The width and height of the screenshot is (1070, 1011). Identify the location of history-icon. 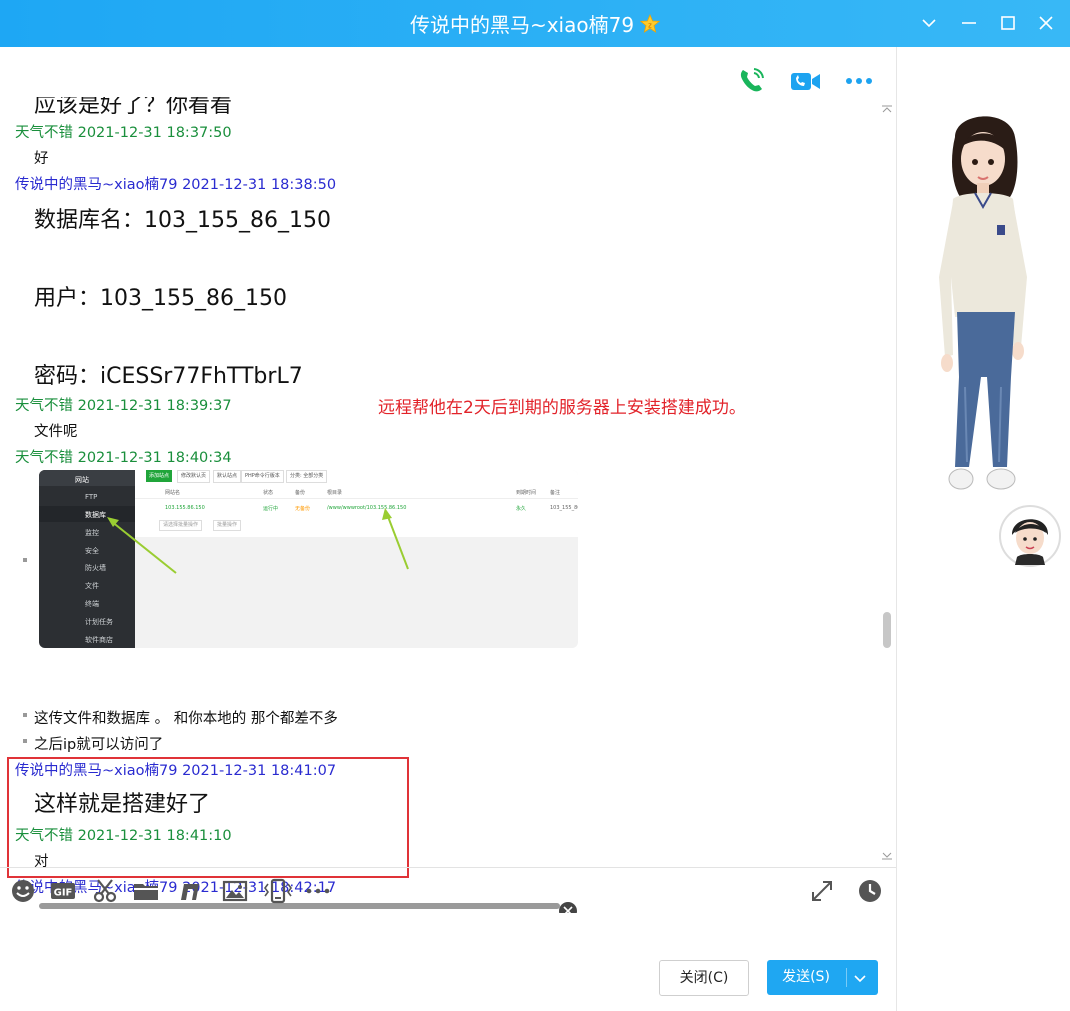
(870, 891).